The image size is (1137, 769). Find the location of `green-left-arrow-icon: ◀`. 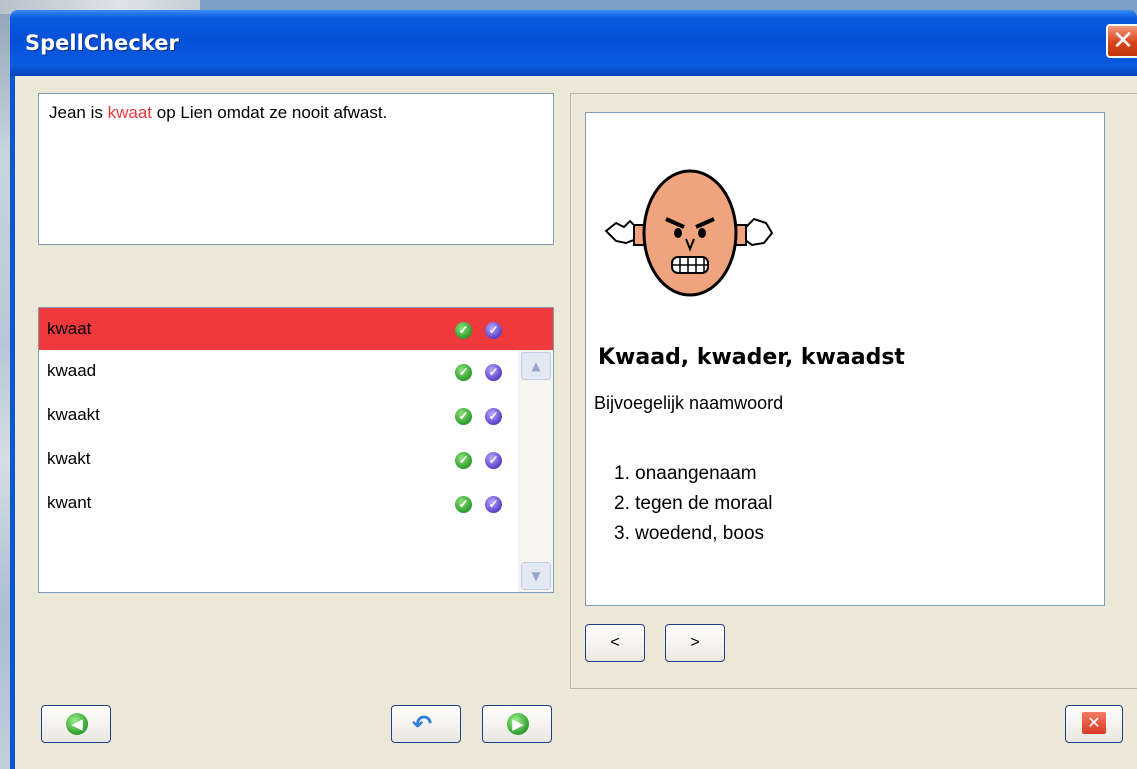

green-left-arrow-icon: ◀ is located at coordinates (77, 724).